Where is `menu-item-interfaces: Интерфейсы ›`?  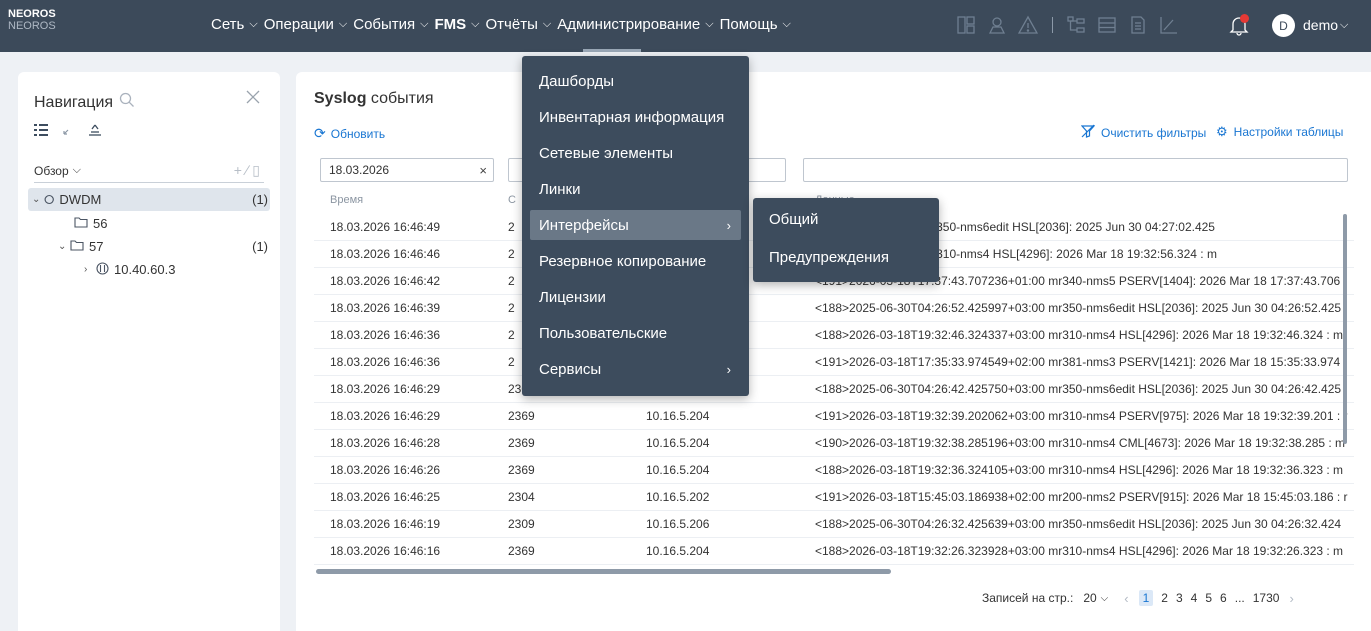
menu-item-interfaces: Интерфейсы › is located at coordinates (635, 225).